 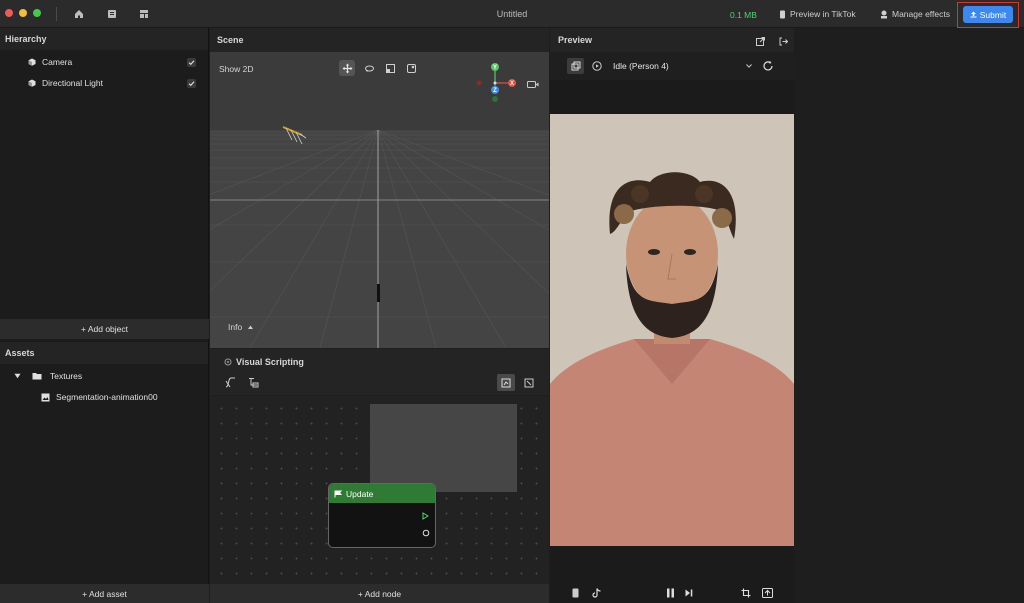 I want to click on chevron-down-icon, so click(x=749, y=66).